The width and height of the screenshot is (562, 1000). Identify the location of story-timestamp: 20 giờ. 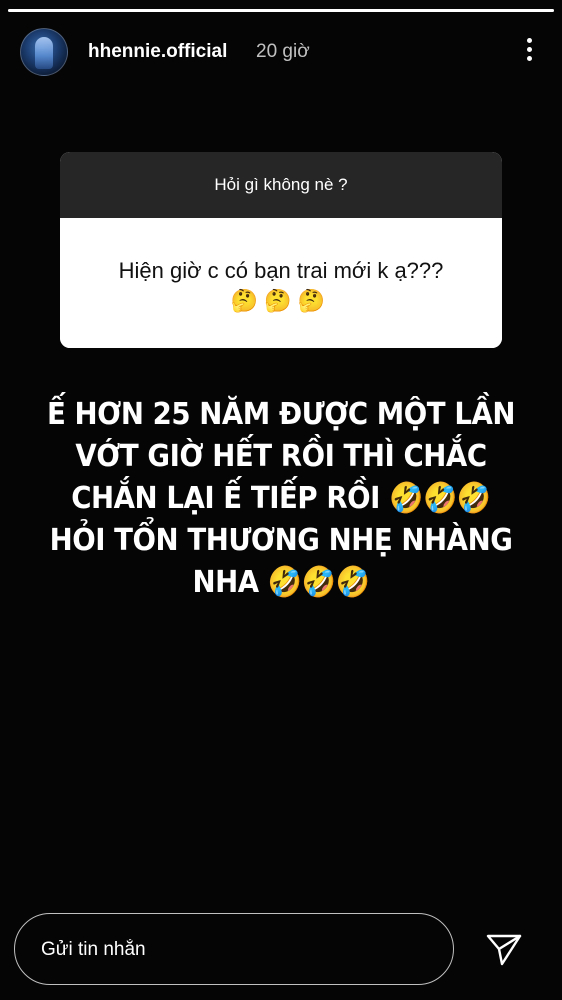
(283, 51).